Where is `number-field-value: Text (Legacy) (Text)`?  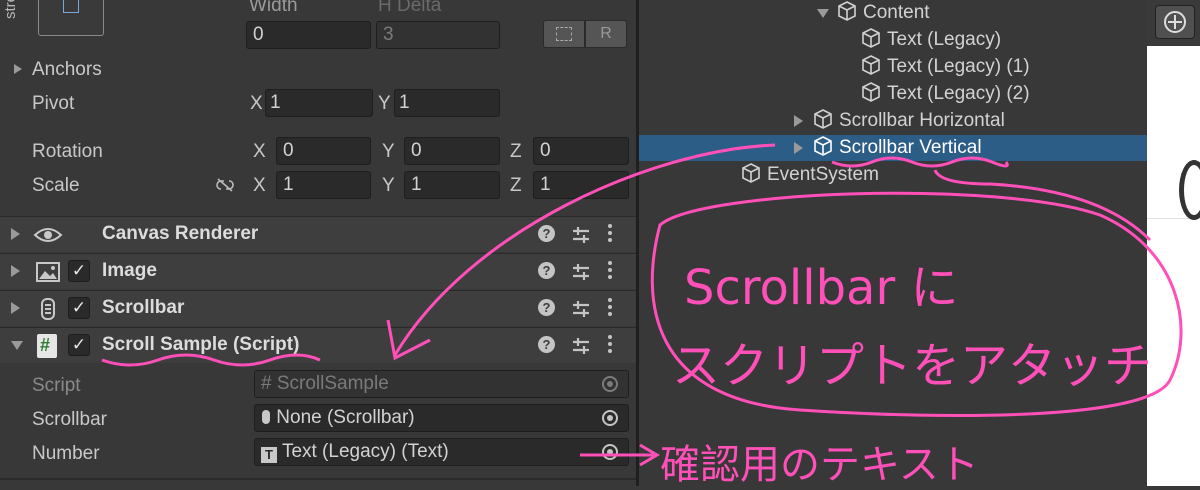 number-field-value: Text (Legacy) (Text) is located at coordinates (365, 451).